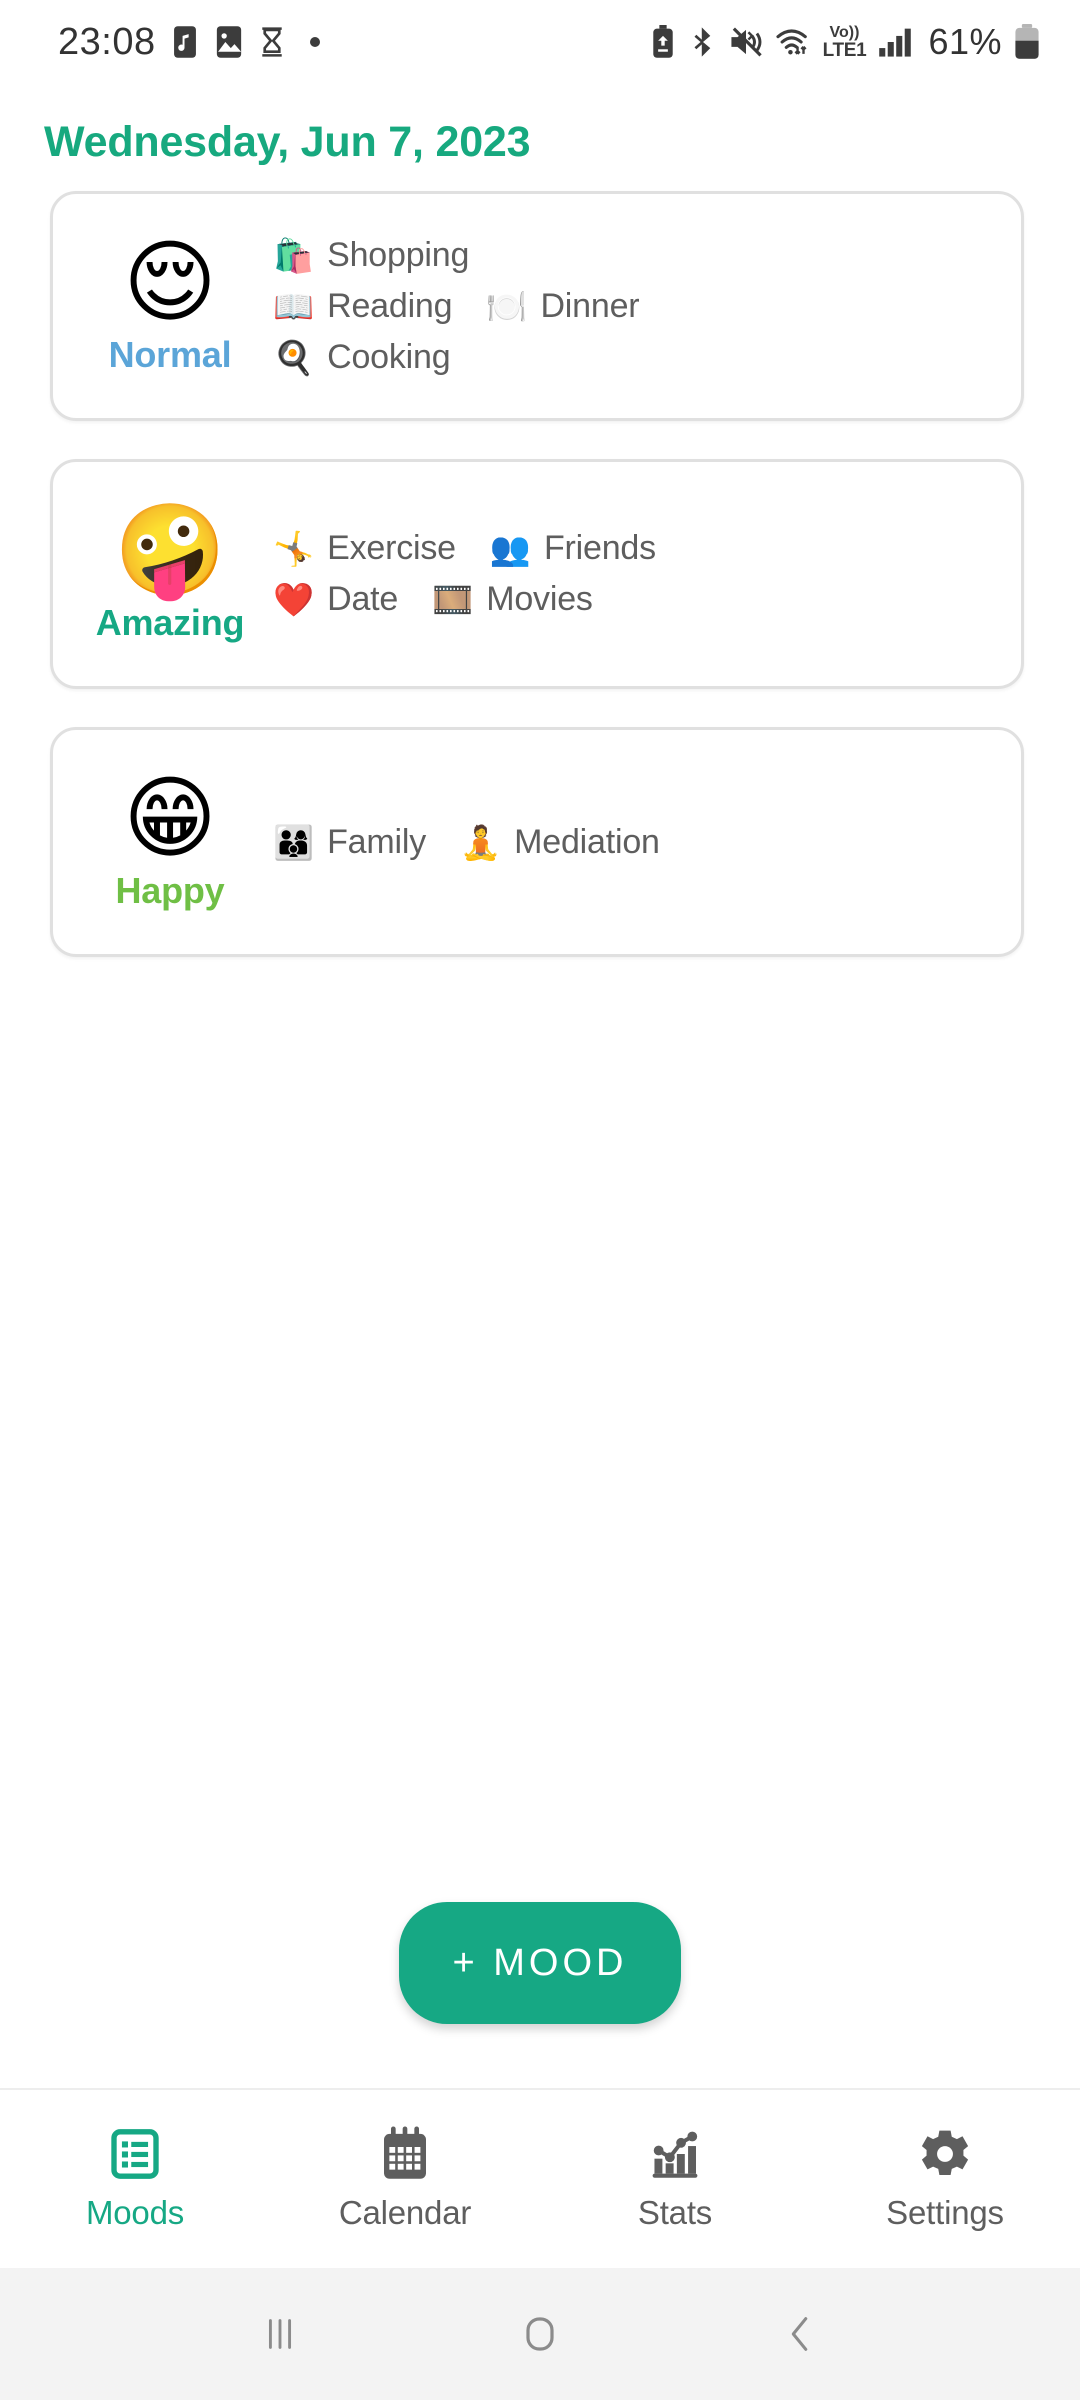  What do you see at coordinates (185, 42) in the screenshot?
I see `music-note-icon` at bounding box center [185, 42].